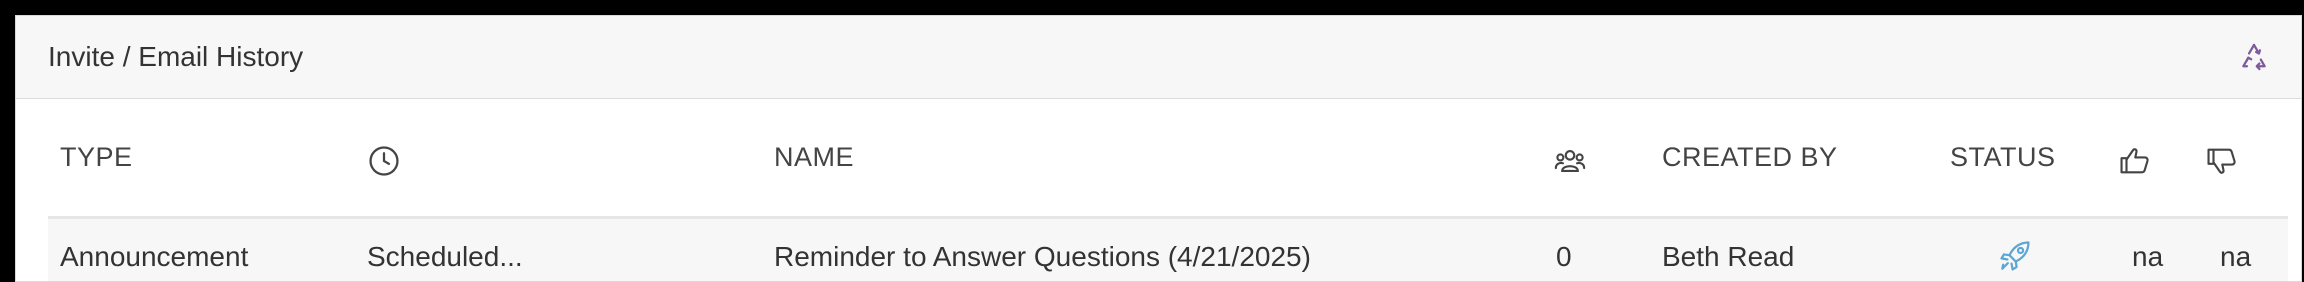 The image size is (2304, 282). Describe the element at coordinates (2015, 256) in the screenshot. I see `rocket-icon` at that location.